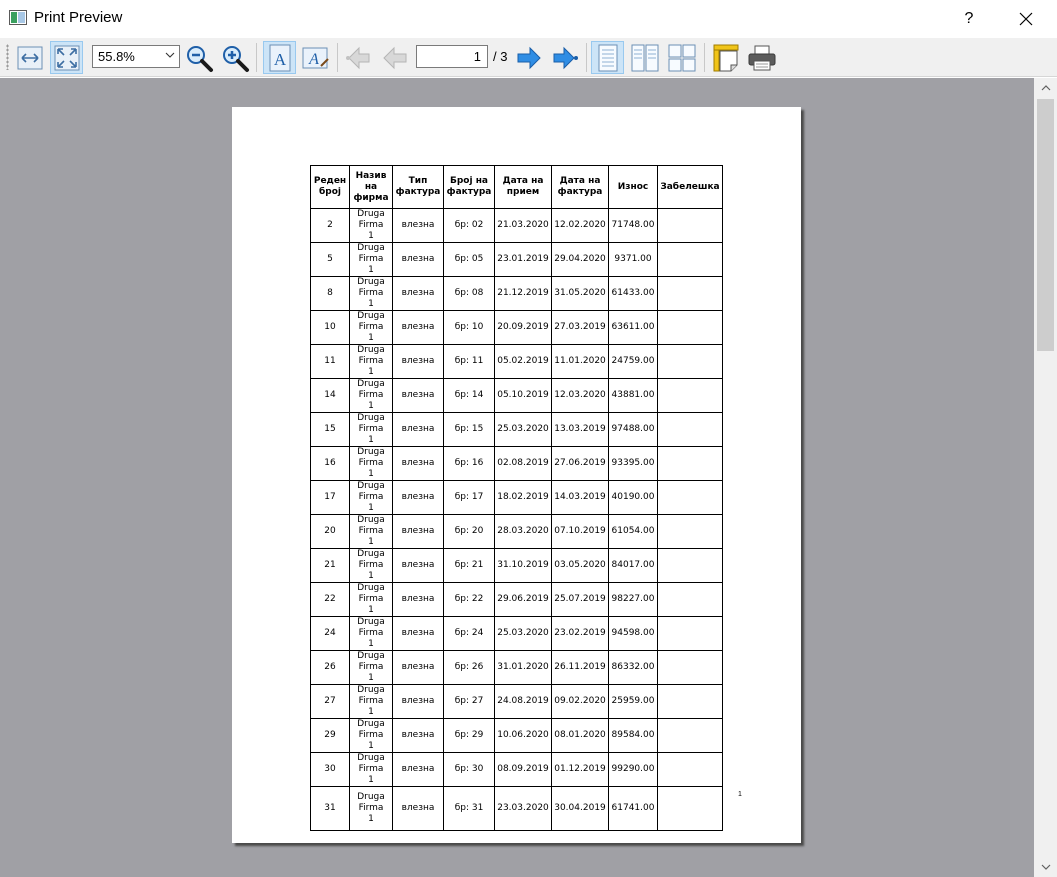 The image size is (1057, 877). I want to click on received-date-cell: 02.08.2019, so click(523, 463).